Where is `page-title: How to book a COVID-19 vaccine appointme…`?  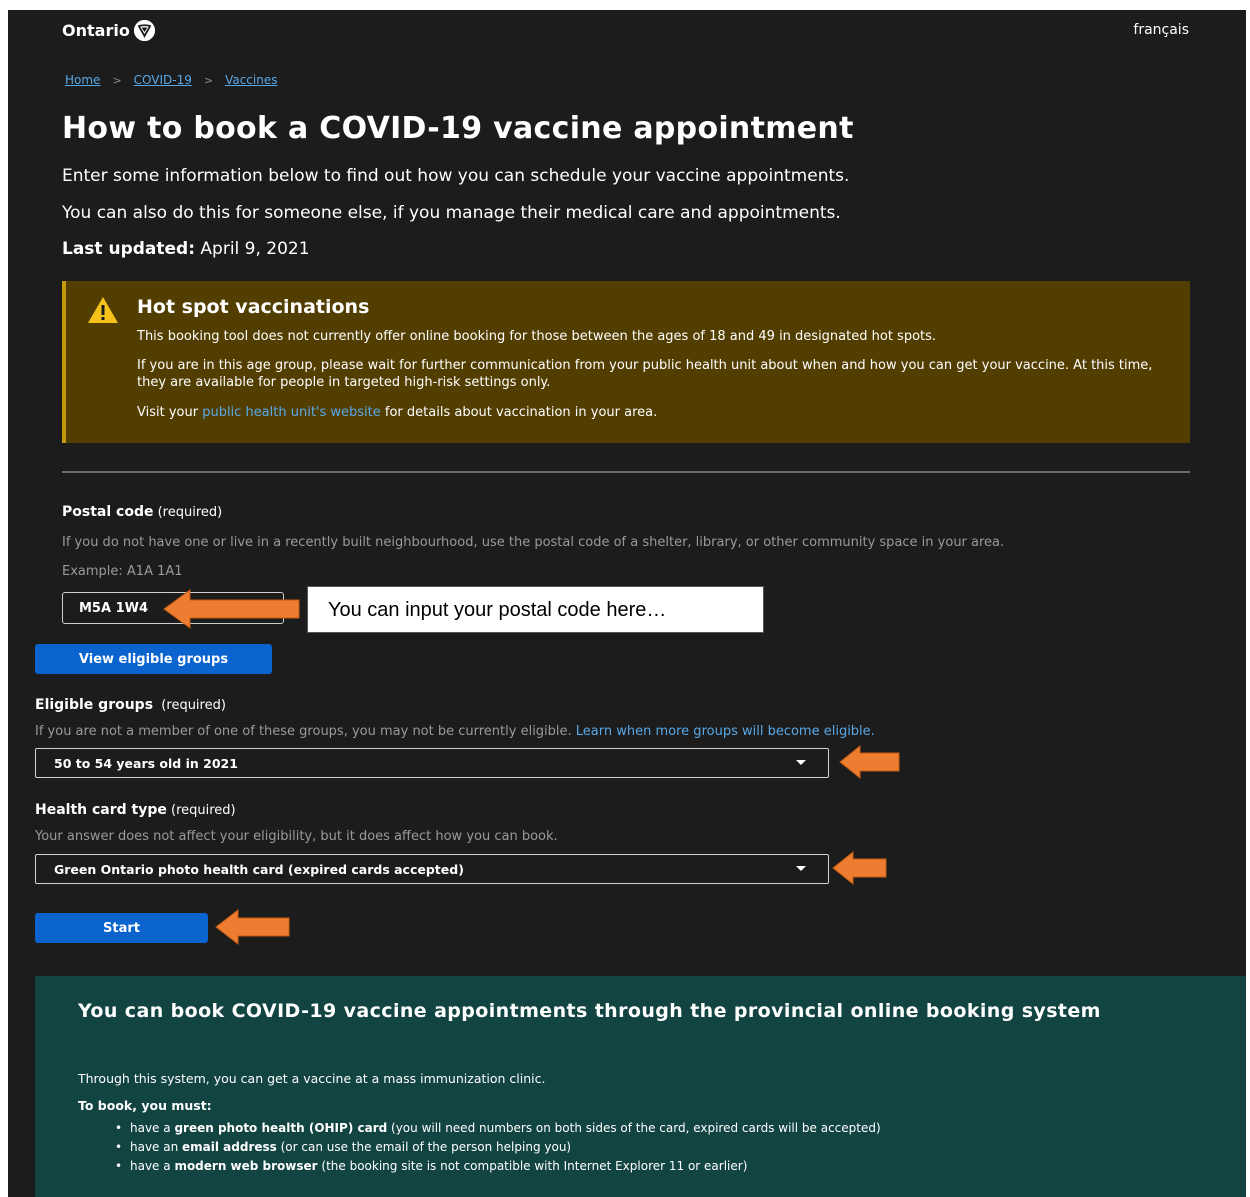 page-title: How to book a COVID-19 vaccine appointme… is located at coordinates (458, 128).